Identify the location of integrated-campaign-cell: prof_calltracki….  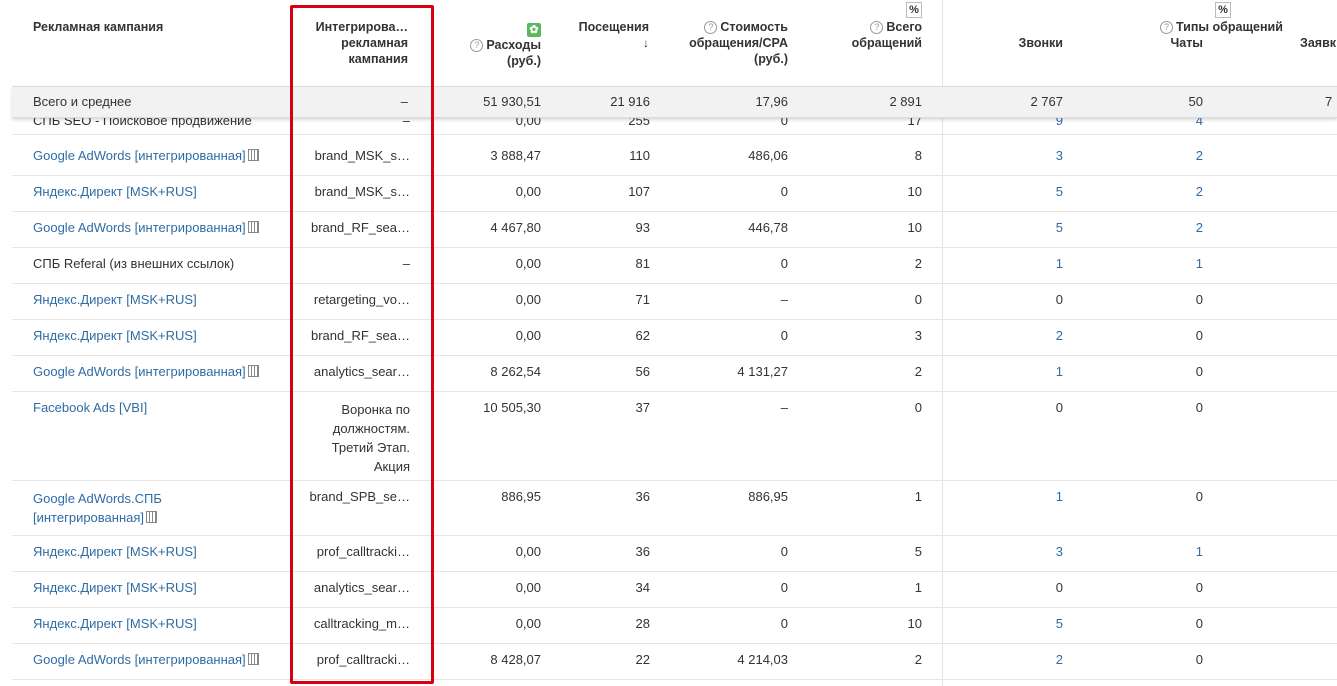
(363, 551).